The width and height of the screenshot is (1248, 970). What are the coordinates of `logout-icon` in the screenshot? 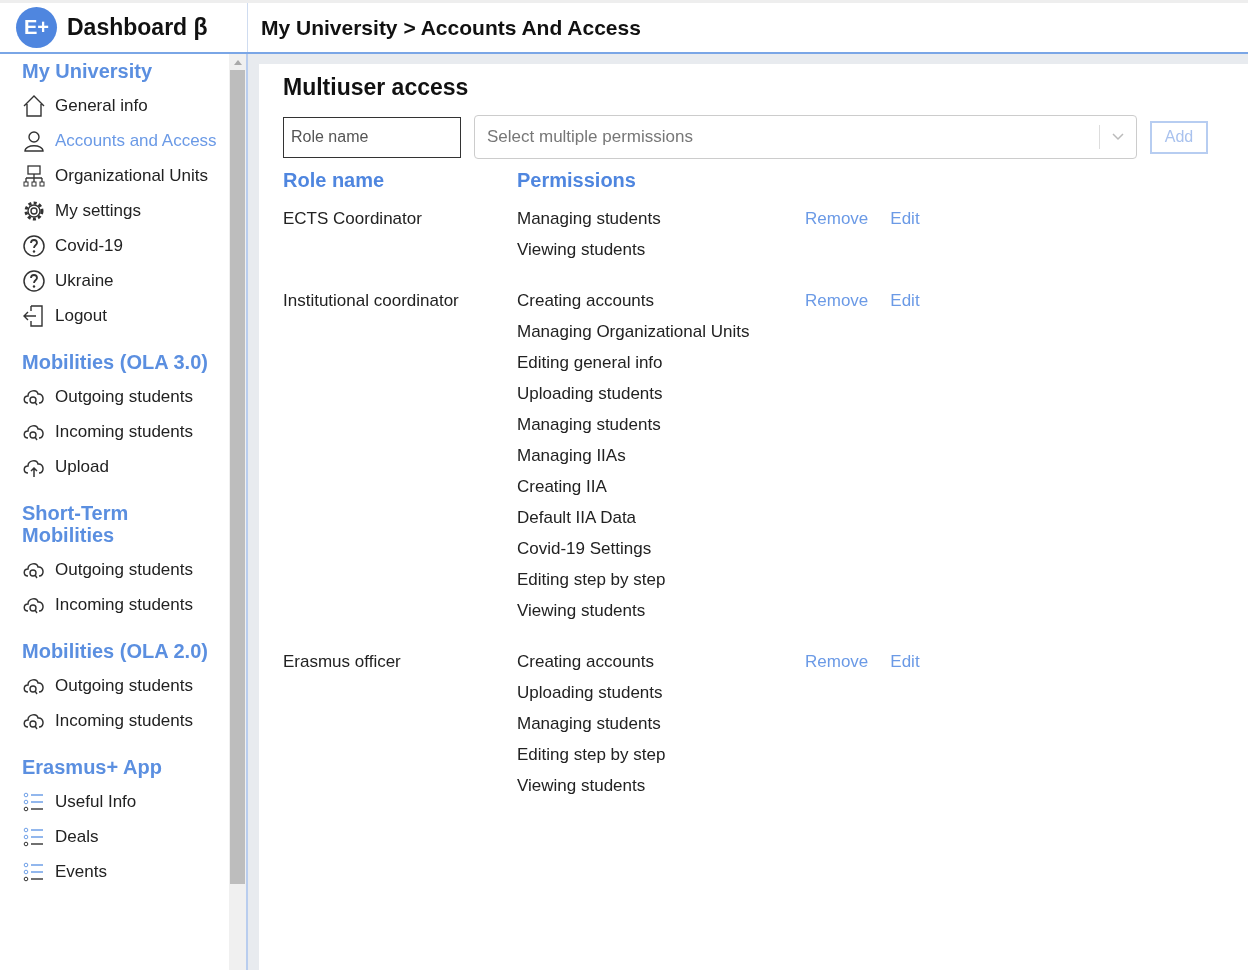 It's located at (34, 315).